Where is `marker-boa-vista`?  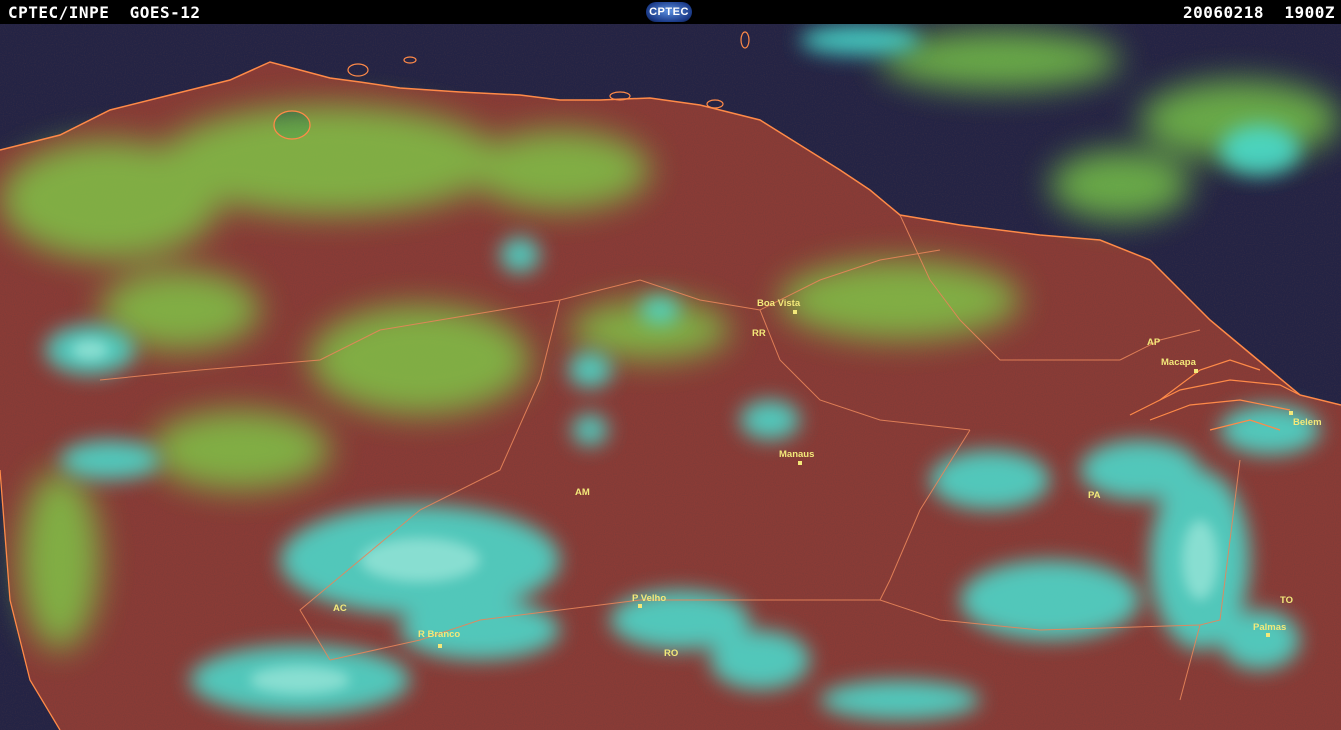
marker-boa-vista is located at coordinates (795, 312).